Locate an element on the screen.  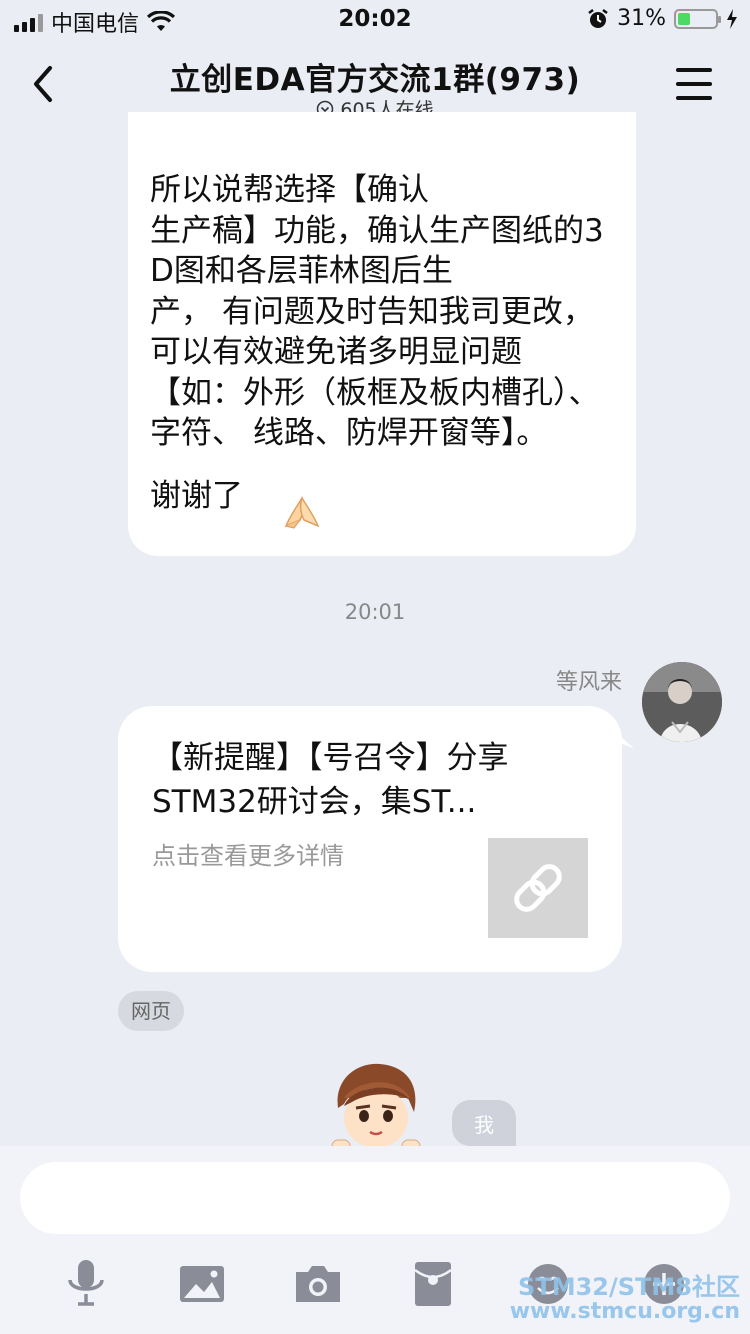
voice-button is located at coordinates (86, 1284).